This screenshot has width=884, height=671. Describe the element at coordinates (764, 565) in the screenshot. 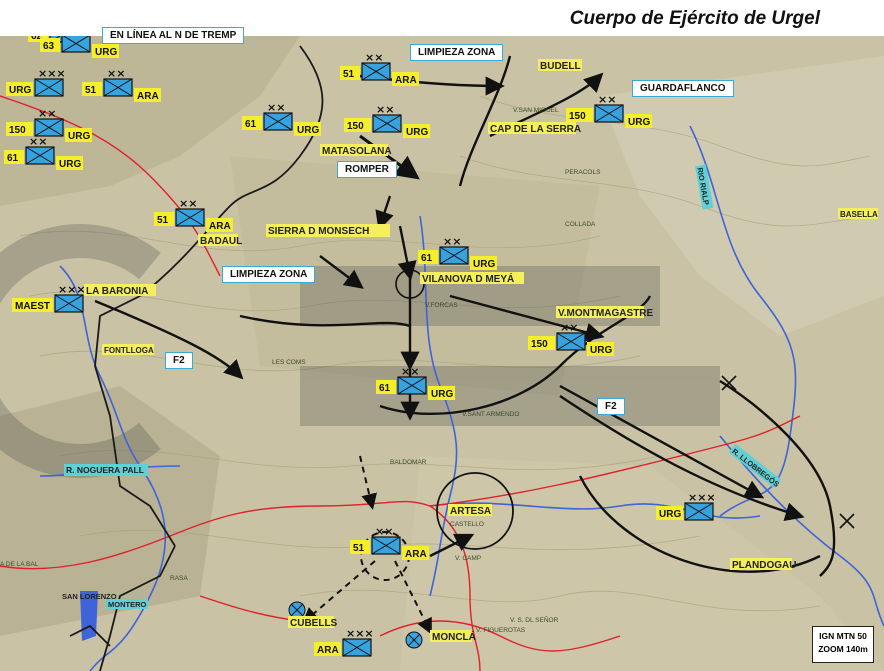

I see `place-plandogau: PLANDOGAU` at that location.